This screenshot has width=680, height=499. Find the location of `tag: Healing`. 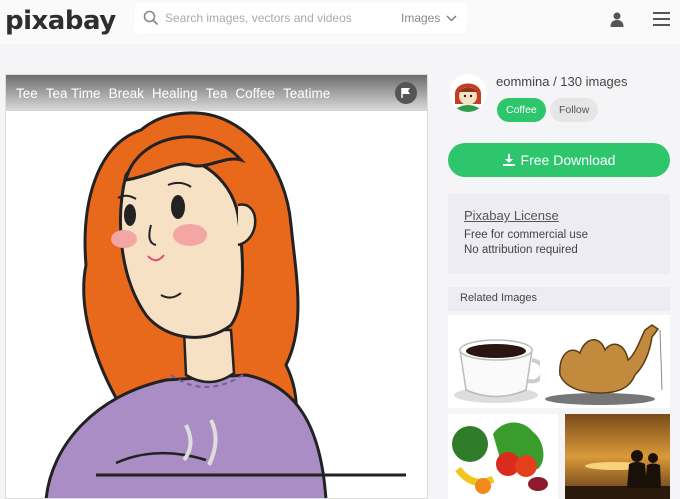

tag: Healing is located at coordinates (175, 93).